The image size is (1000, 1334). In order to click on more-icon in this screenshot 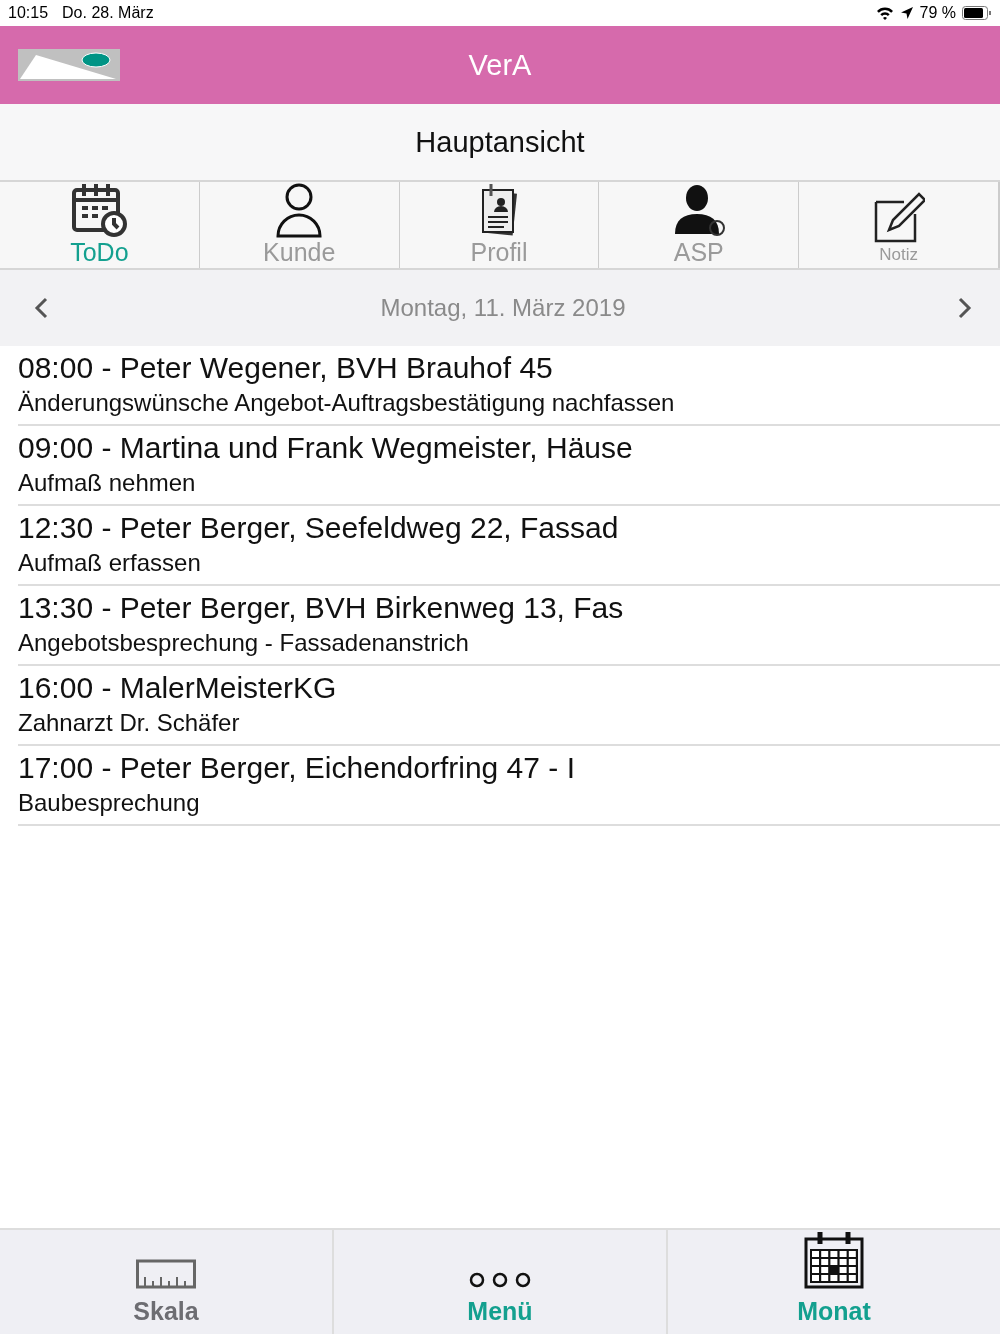, I will do `click(500, 1280)`.